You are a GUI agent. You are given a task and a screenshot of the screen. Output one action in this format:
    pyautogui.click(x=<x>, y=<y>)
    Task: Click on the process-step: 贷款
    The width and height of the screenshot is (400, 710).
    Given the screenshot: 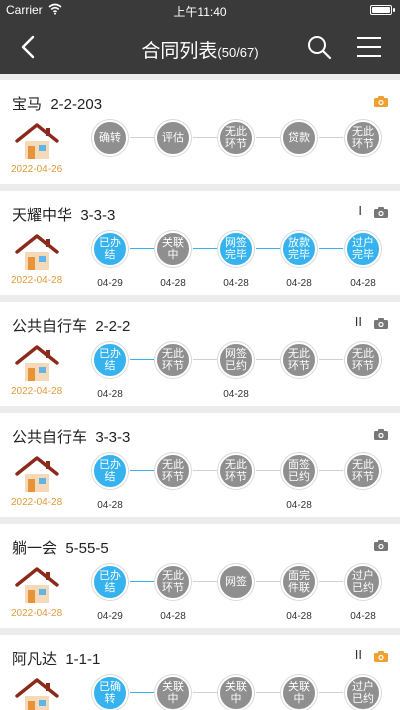 What is the action you would take?
    pyautogui.click(x=299, y=138)
    